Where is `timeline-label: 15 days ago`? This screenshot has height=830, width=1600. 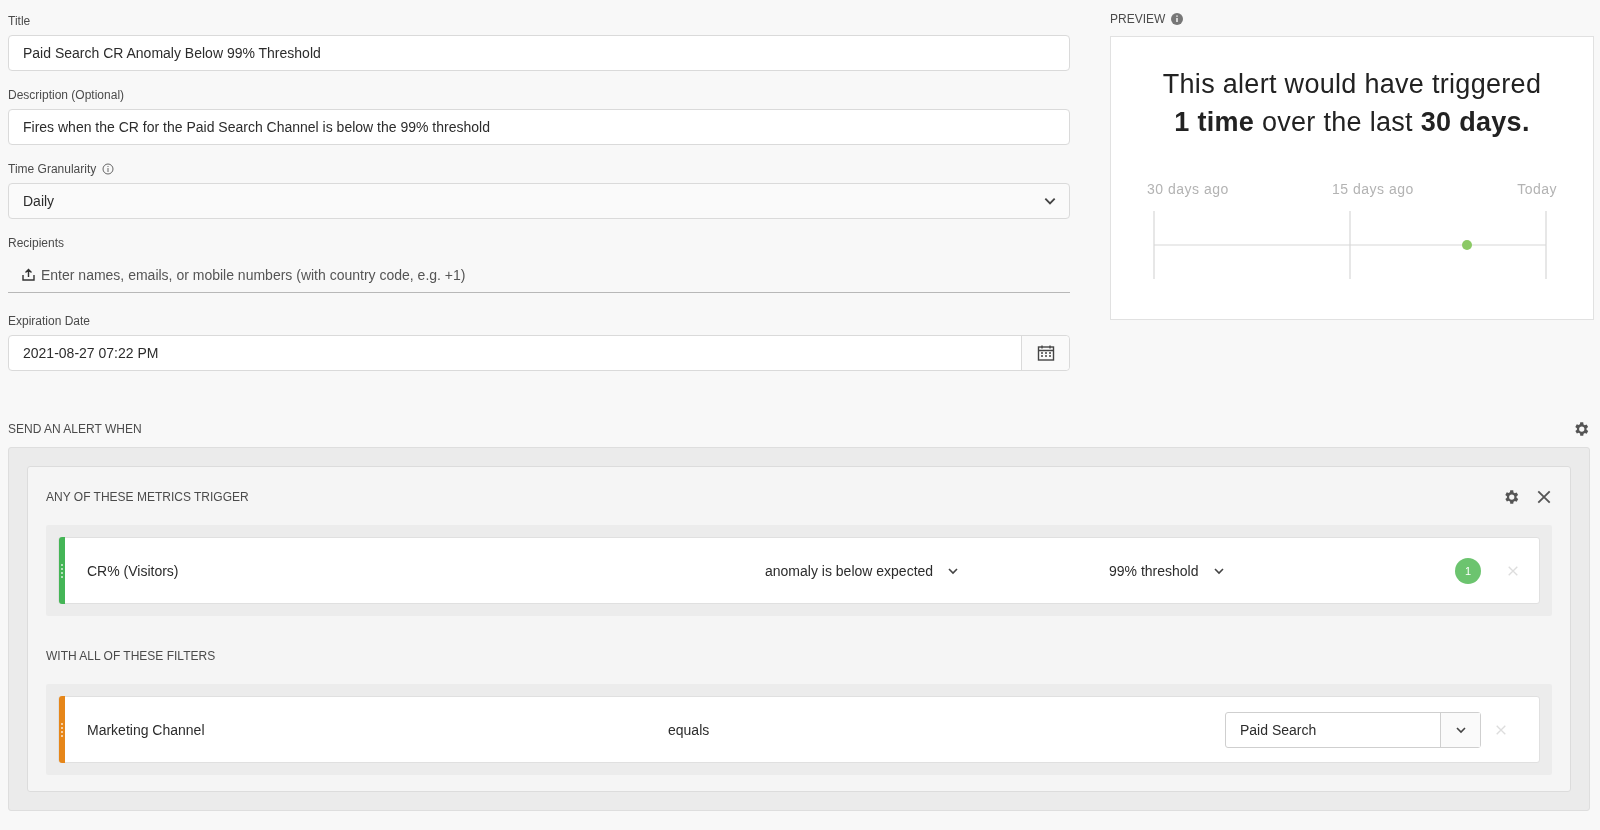
timeline-label: 15 days ago is located at coordinates (1373, 189).